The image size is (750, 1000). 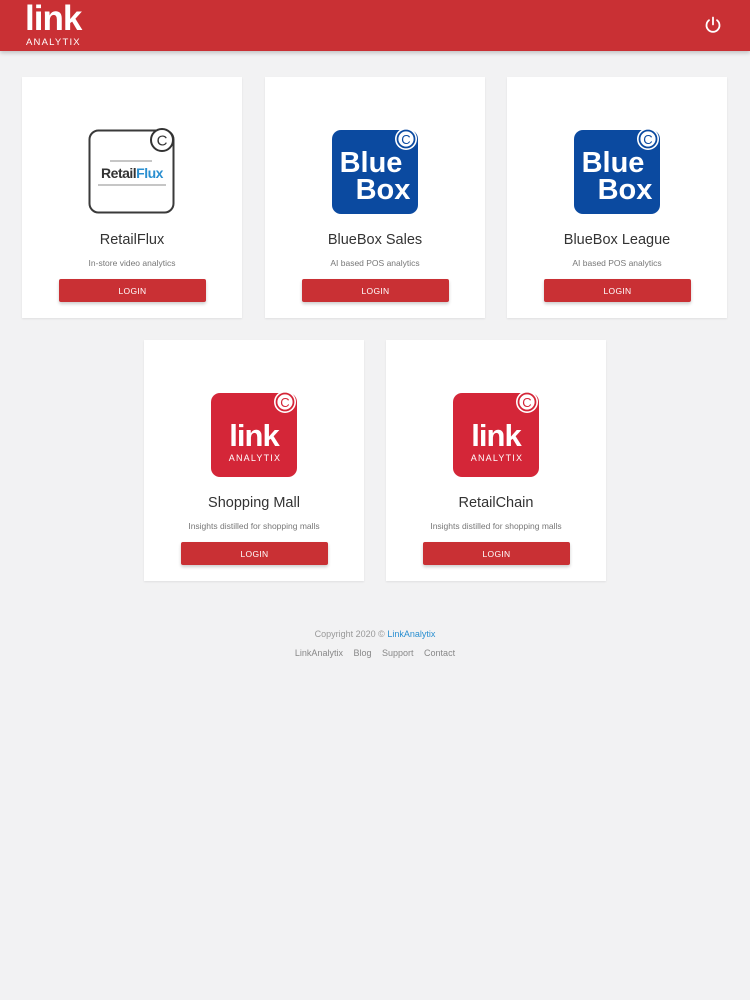 I want to click on card-title: RetailFlux, so click(x=132, y=240).